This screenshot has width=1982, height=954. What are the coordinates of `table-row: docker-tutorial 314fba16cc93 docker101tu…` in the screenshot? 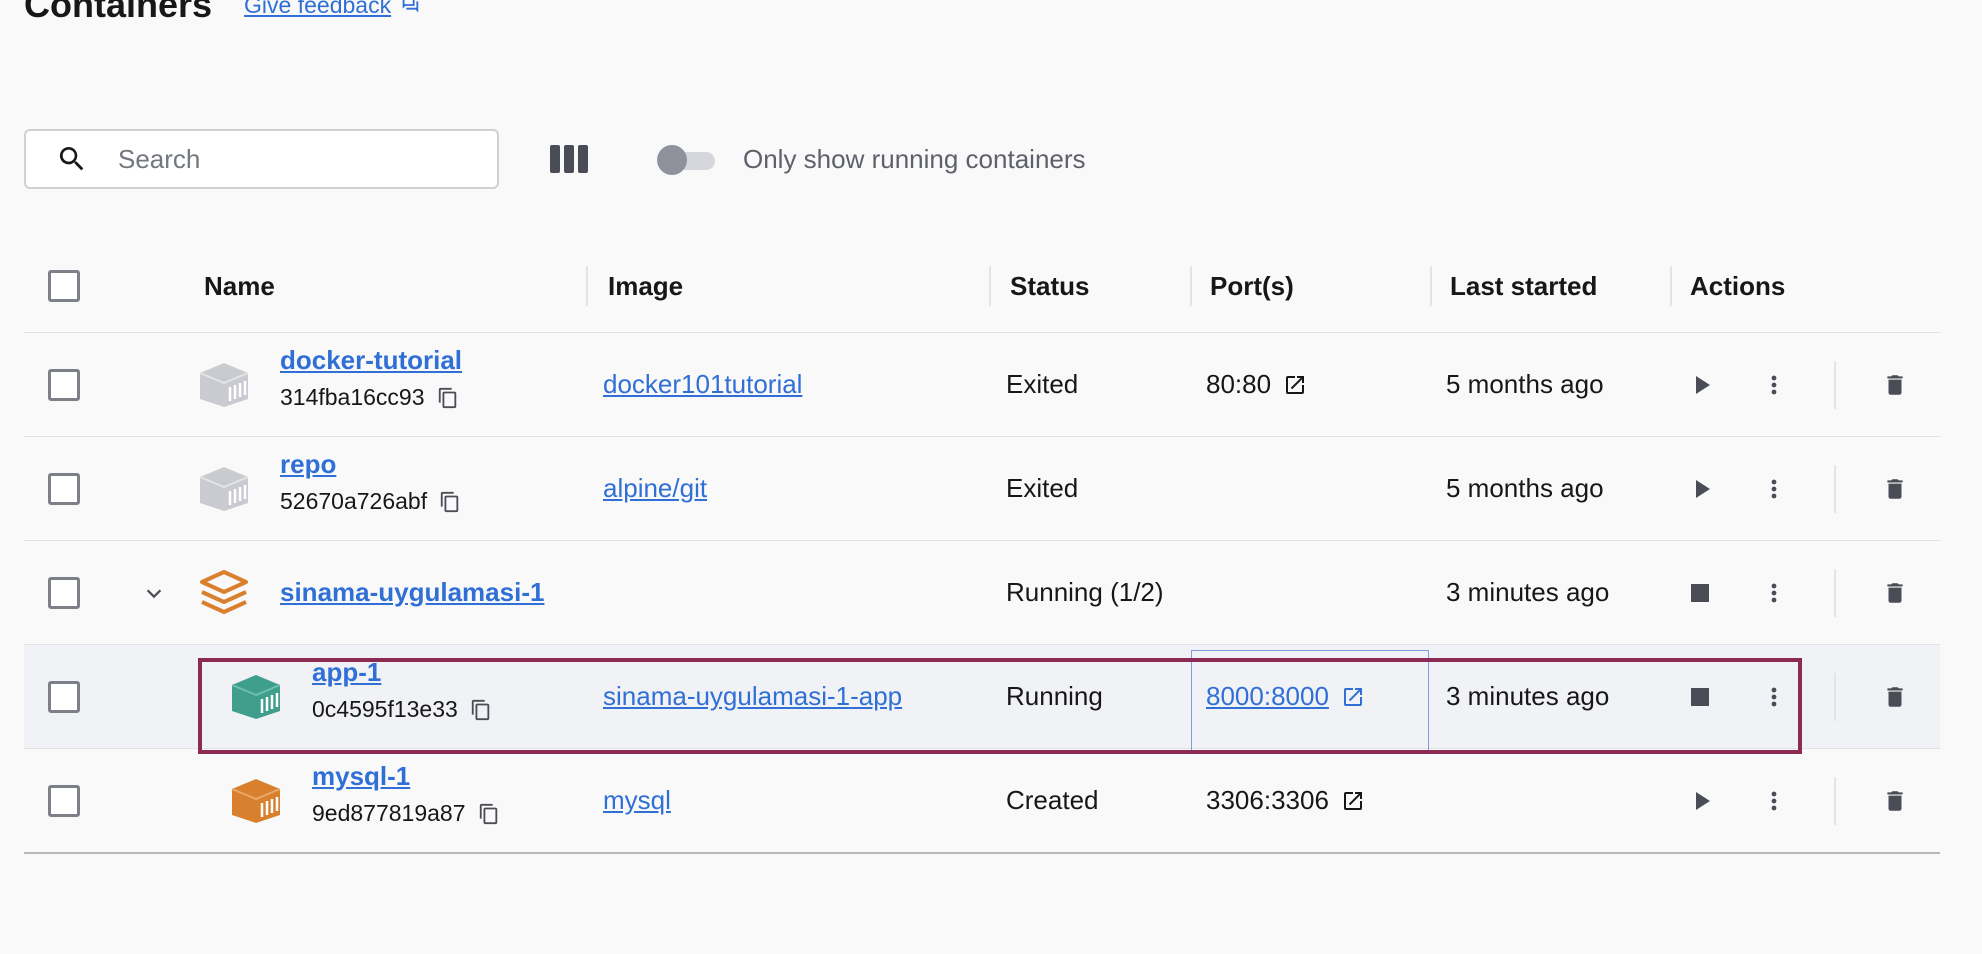 It's located at (982, 385).